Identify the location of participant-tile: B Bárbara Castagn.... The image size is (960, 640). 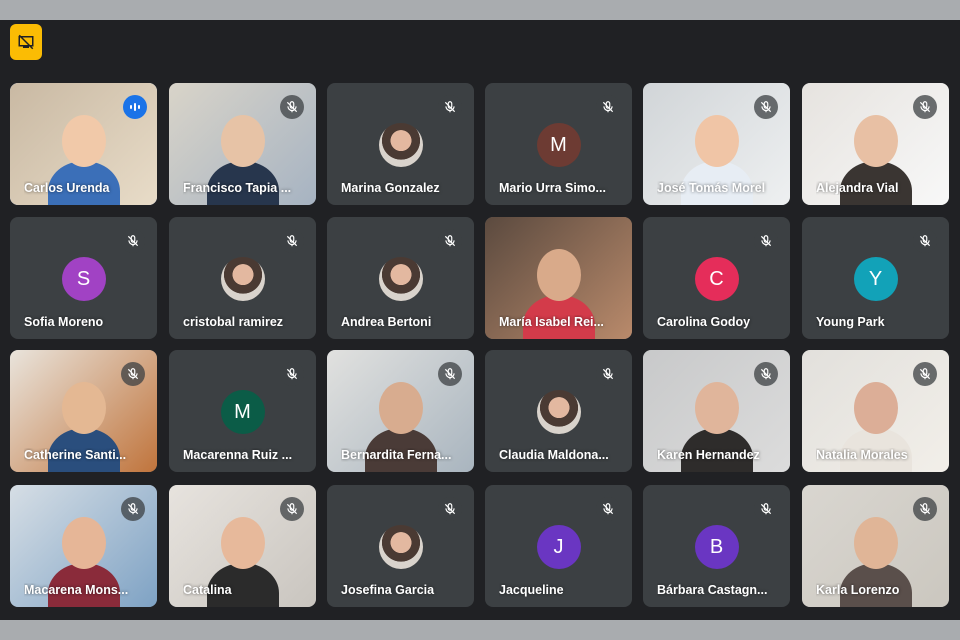
(716, 546).